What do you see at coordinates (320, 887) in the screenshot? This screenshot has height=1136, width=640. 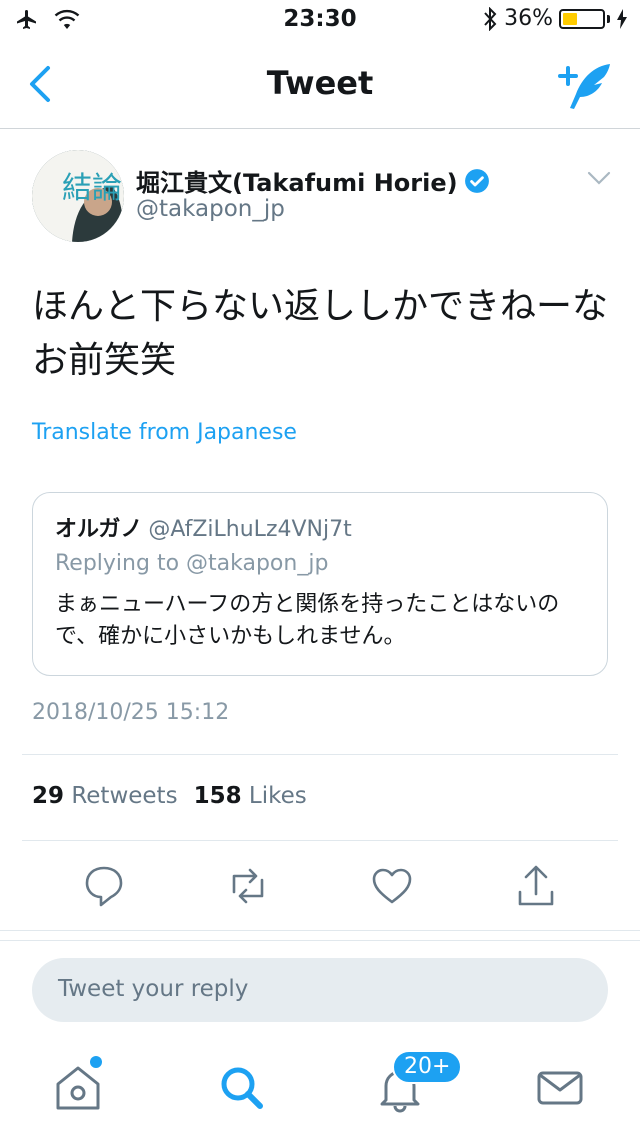 I see `tweet-actions` at bounding box center [320, 887].